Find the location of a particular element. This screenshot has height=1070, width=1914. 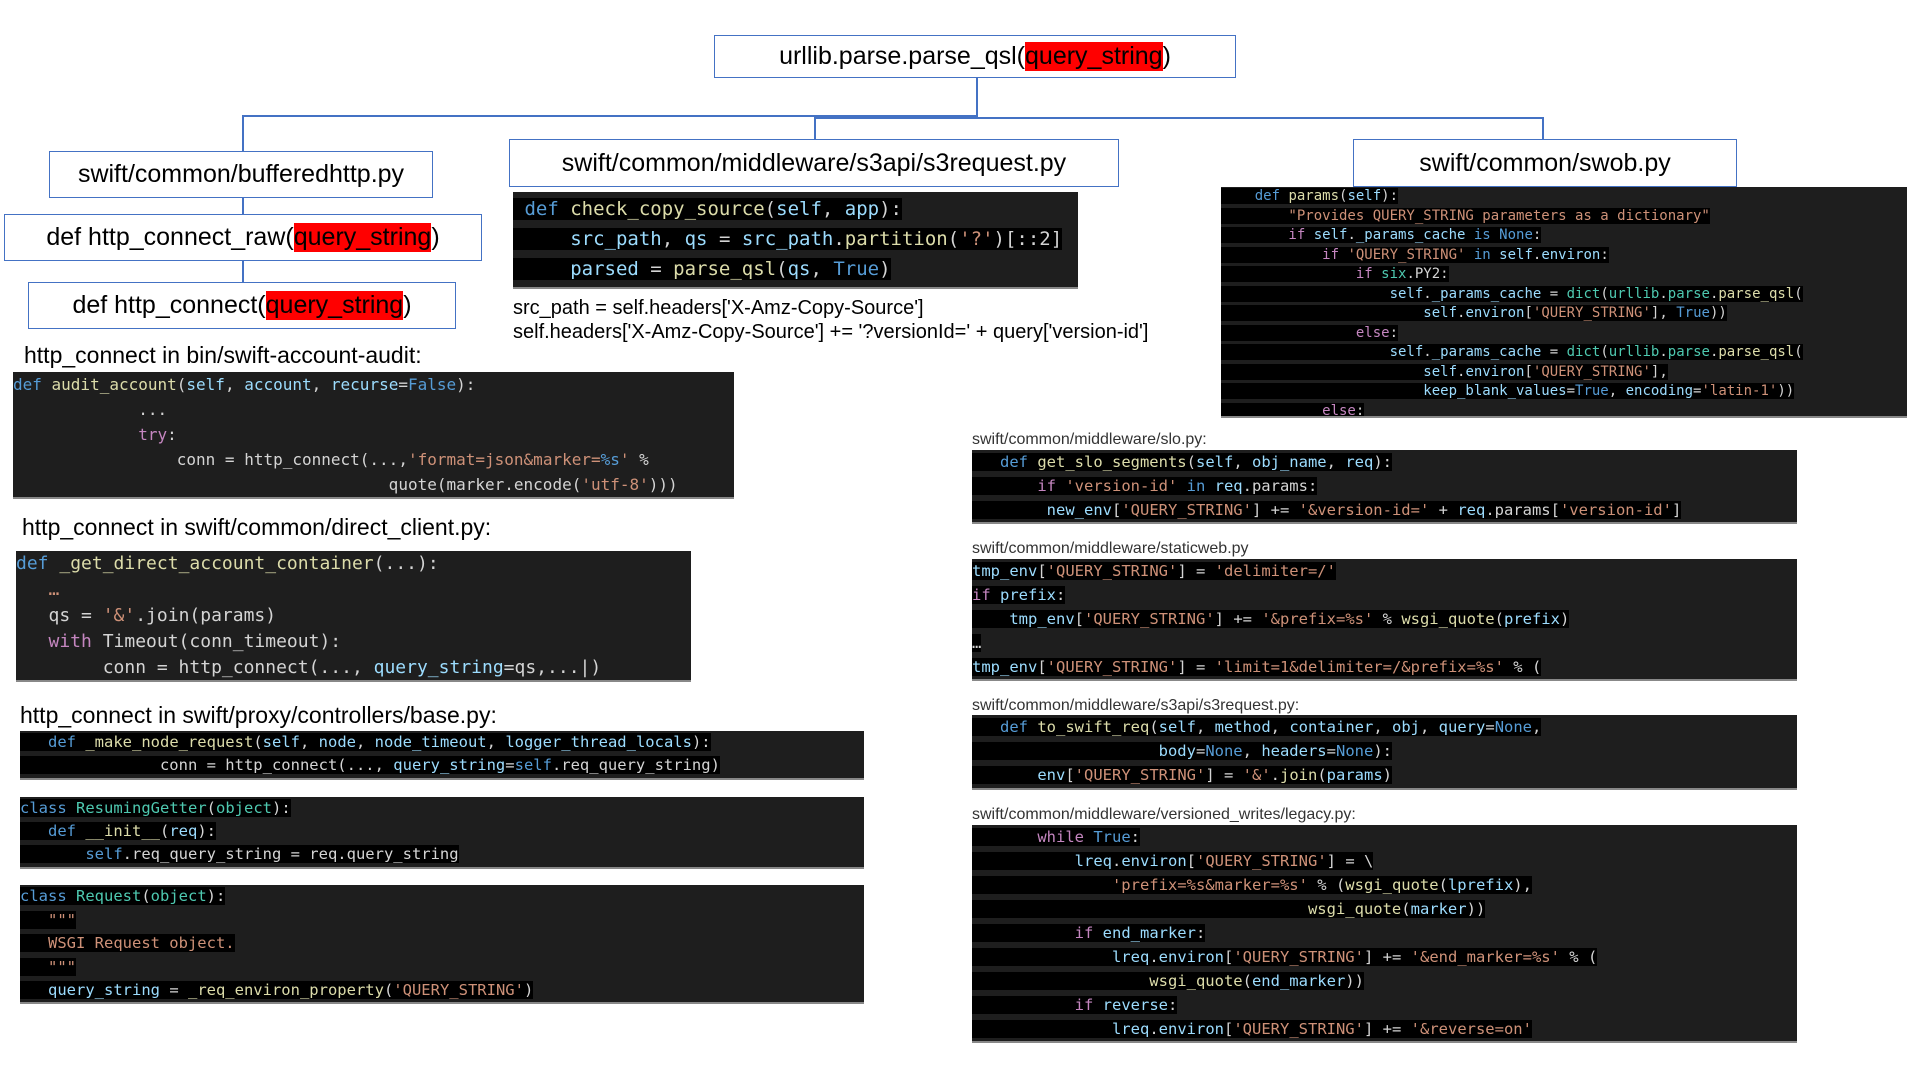

code-line-text: parsed = parse_qsl(qs, True) is located at coordinates (702, 269).